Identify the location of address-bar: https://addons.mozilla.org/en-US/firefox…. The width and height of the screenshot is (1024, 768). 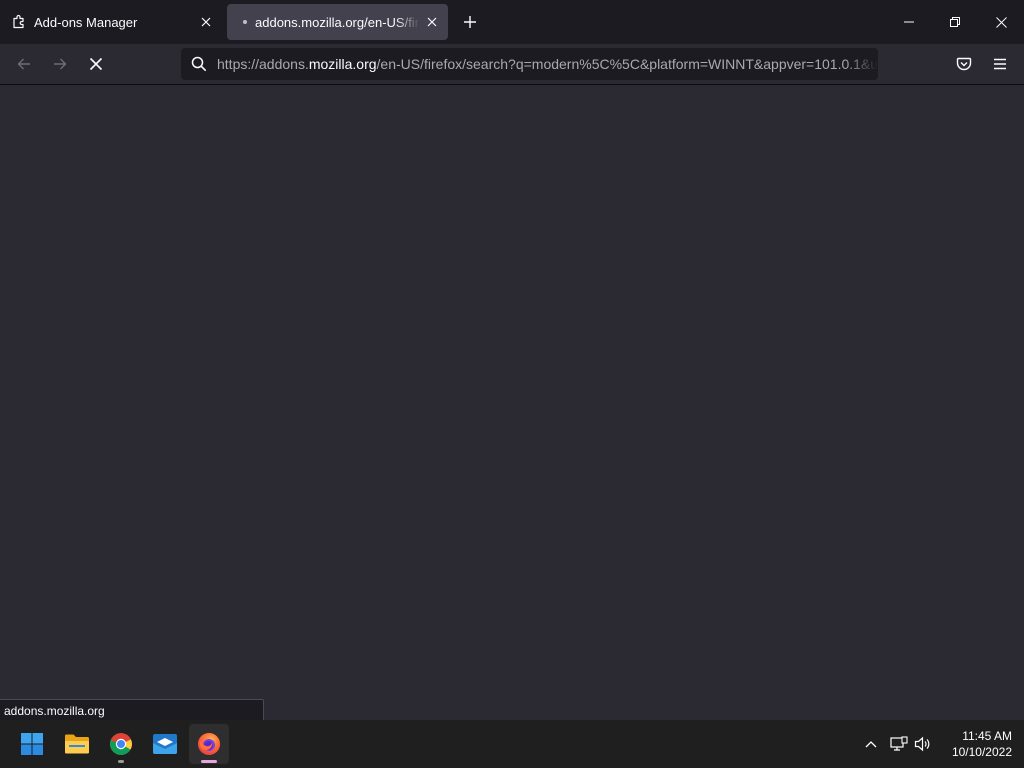
(529, 64).